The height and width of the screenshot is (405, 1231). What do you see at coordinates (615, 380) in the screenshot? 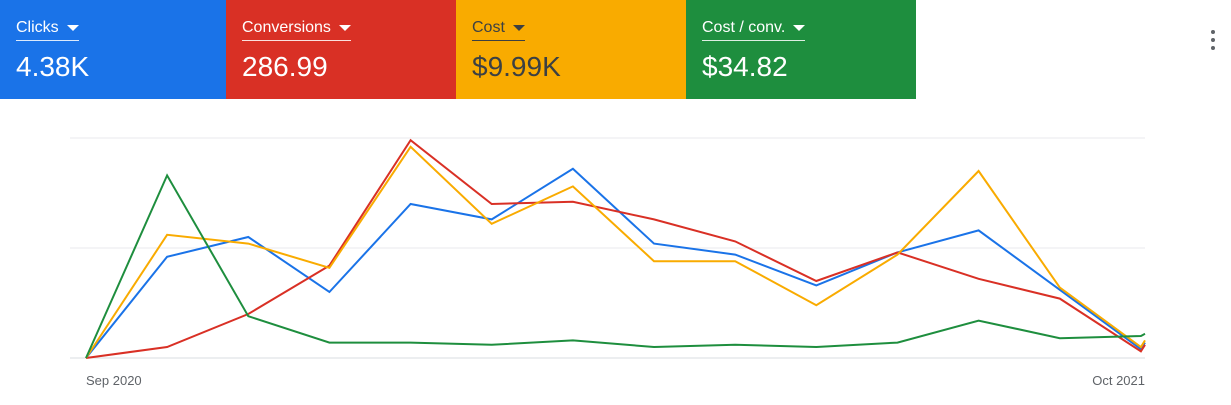
I see `chart-x-axis-labels: Sep 2020 Oct 2021` at bounding box center [615, 380].